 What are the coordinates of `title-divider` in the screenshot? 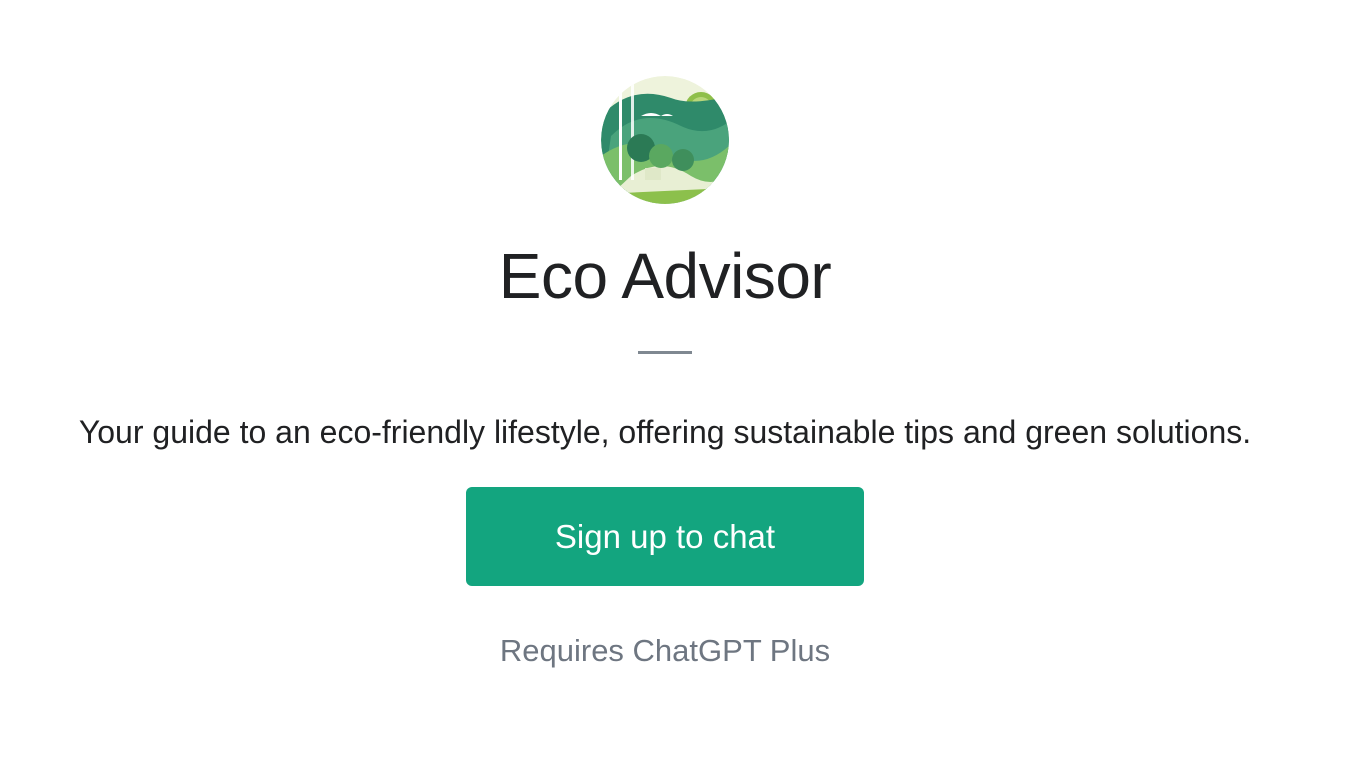 It's located at (665, 352).